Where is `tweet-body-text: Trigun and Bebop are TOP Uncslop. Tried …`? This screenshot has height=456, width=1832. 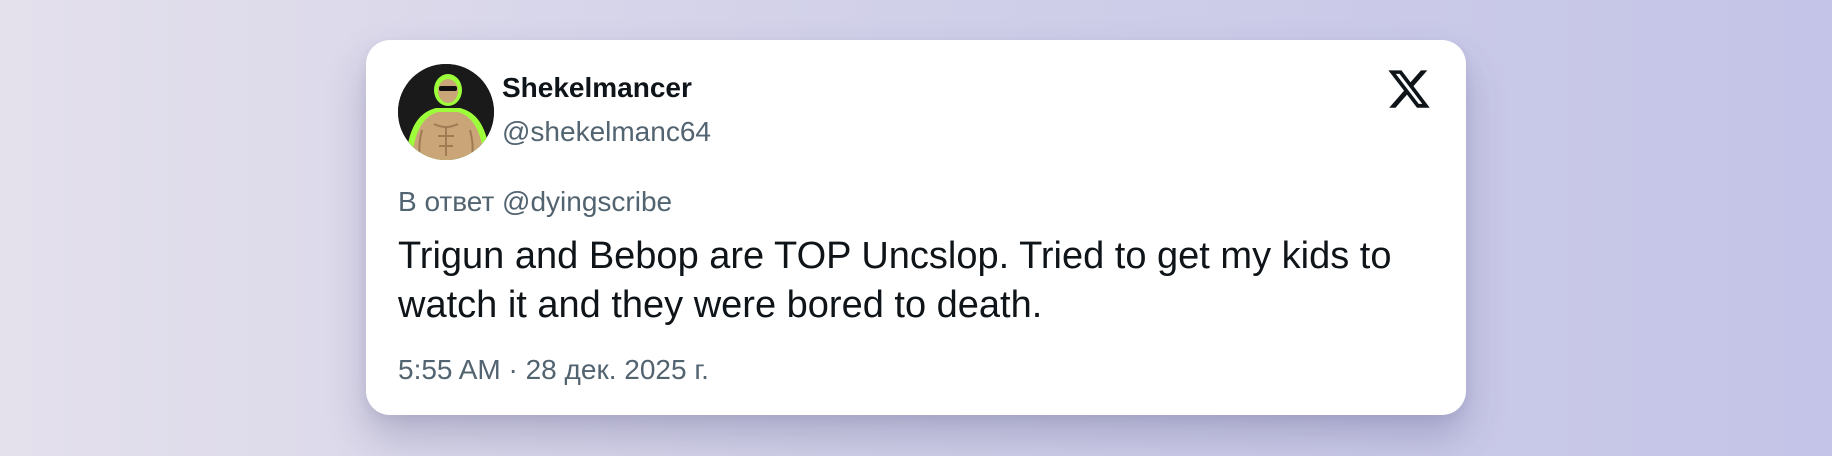 tweet-body-text: Trigun and Bebop are TOP Uncslop. Tried … is located at coordinates (895, 280).